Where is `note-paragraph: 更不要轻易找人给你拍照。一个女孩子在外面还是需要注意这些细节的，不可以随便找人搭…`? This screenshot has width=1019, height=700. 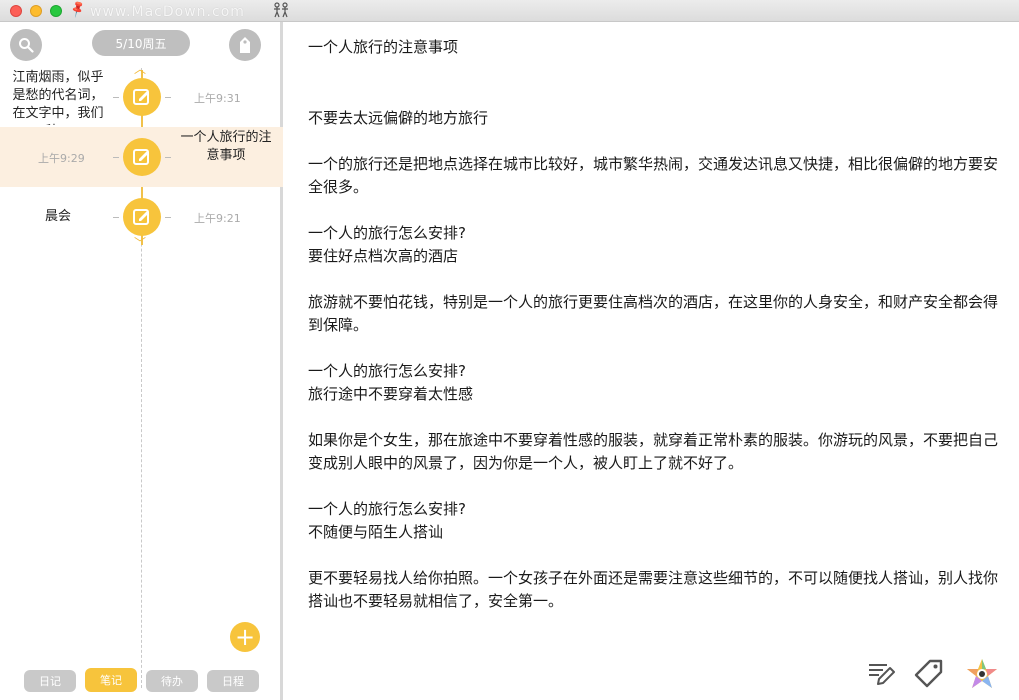 note-paragraph: 更不要轻易找人给你拍照。一个女孩子在外面还是需要注意这些细节的，不可以随便找人搭… is located at coordinates (653, 589).